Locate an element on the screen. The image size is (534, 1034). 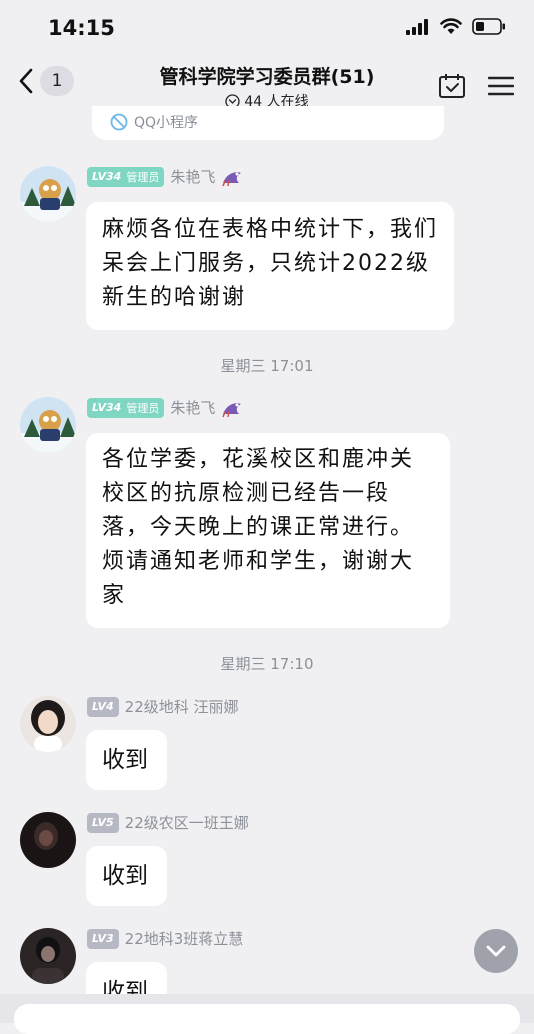
message-text: 麻烦各位在表格中统计下，我们呆会上门服务，只统计2022级新生的哈谢谢 is located at coordinates (270, 263).